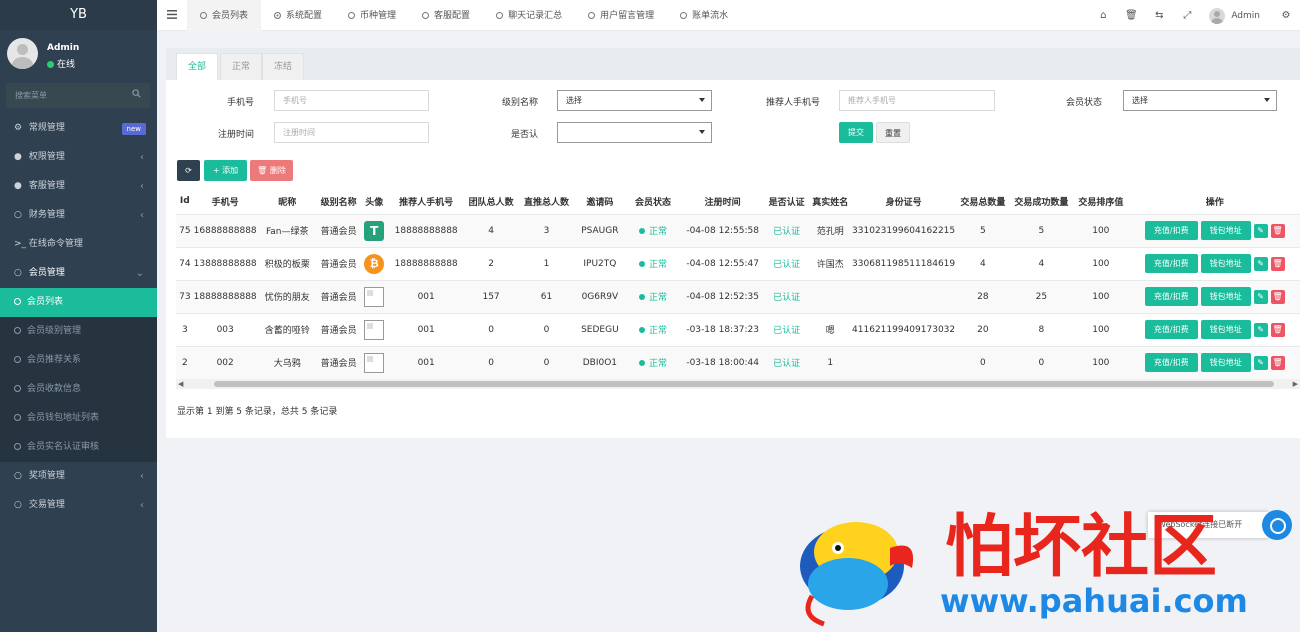 The width and height of the screenshot is (1300, 632). I want to click on column-header: Id, so click(185, 202).